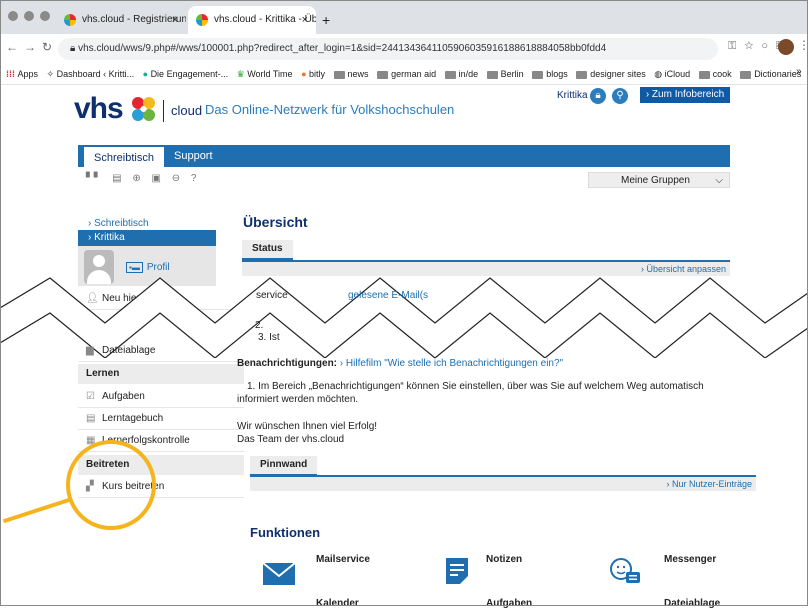 This screenshot has height=609, width=808. Describe the element at coordinates (486, 269) in the screenshot. I see `customize-overview-link: › Übersicht anpassen` at that location.